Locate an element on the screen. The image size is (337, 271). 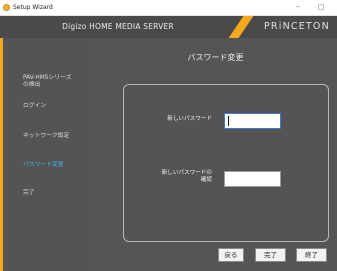
sidebar-item-network: ネットワーク設定 is located at coordinates (46, 136).